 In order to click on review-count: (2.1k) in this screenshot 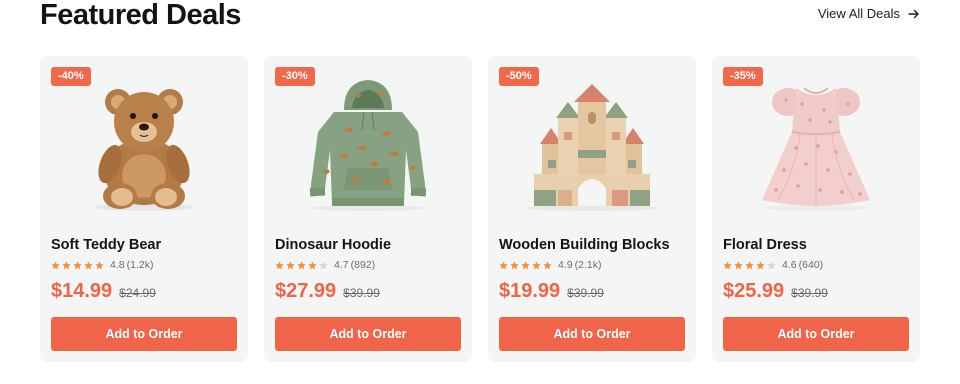, I will do `click(588, 265)`.